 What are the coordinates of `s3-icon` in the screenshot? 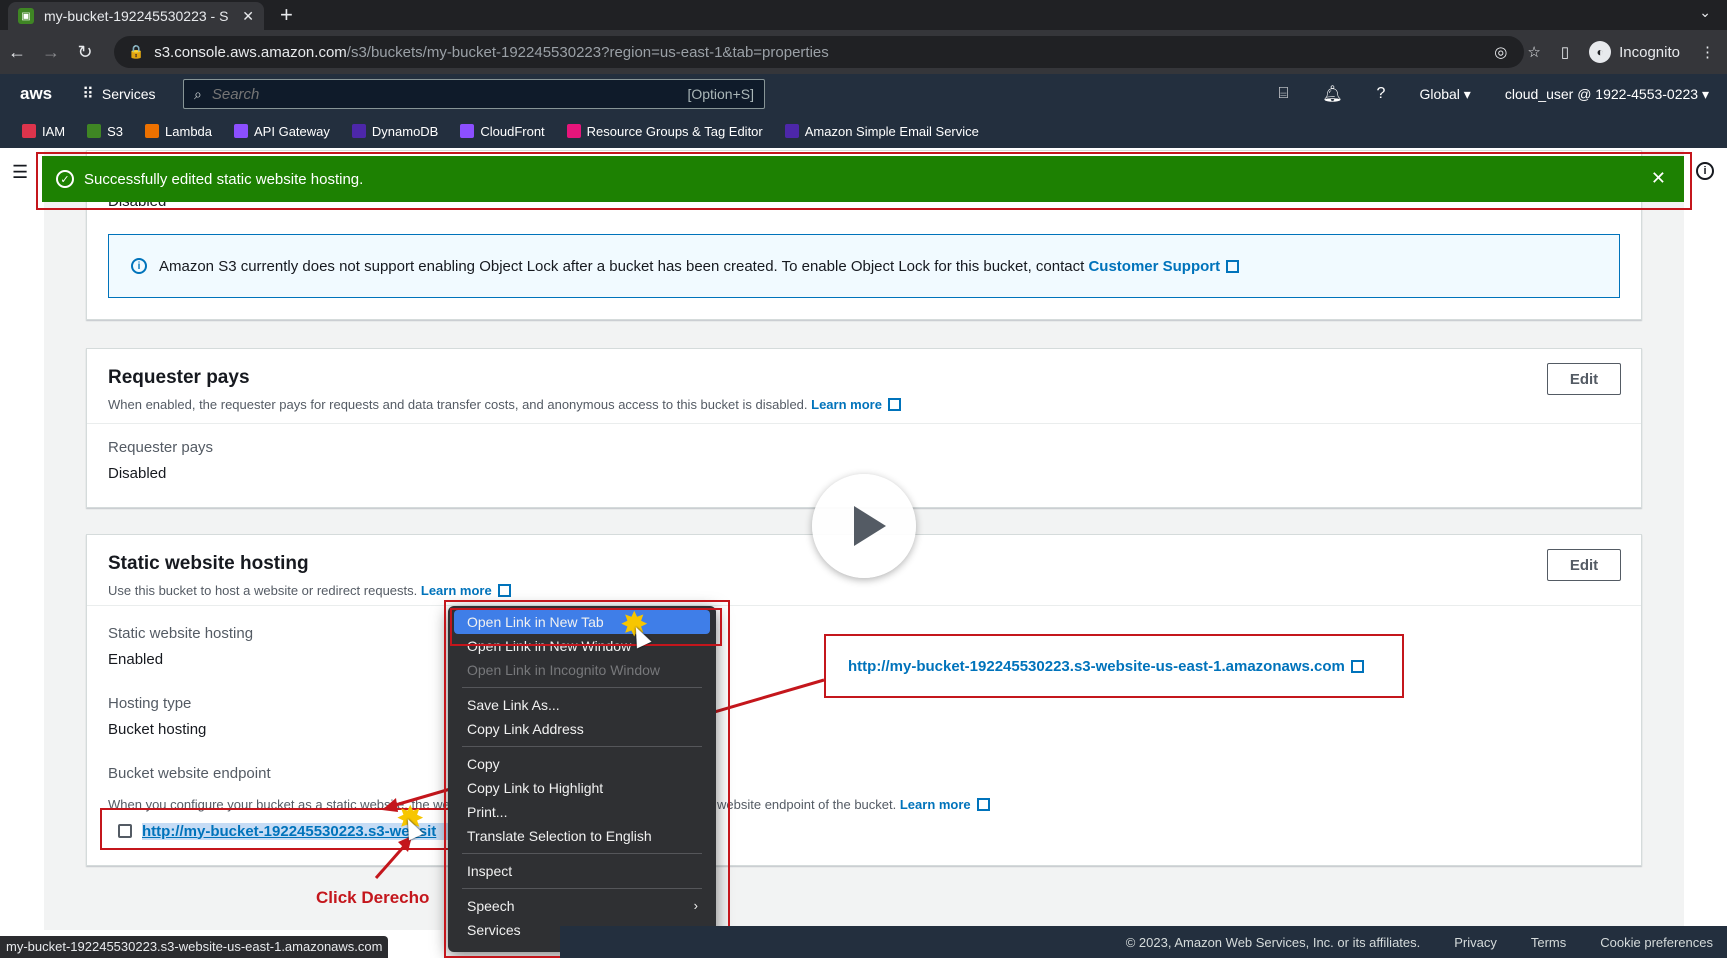 It's located at (94, 131).